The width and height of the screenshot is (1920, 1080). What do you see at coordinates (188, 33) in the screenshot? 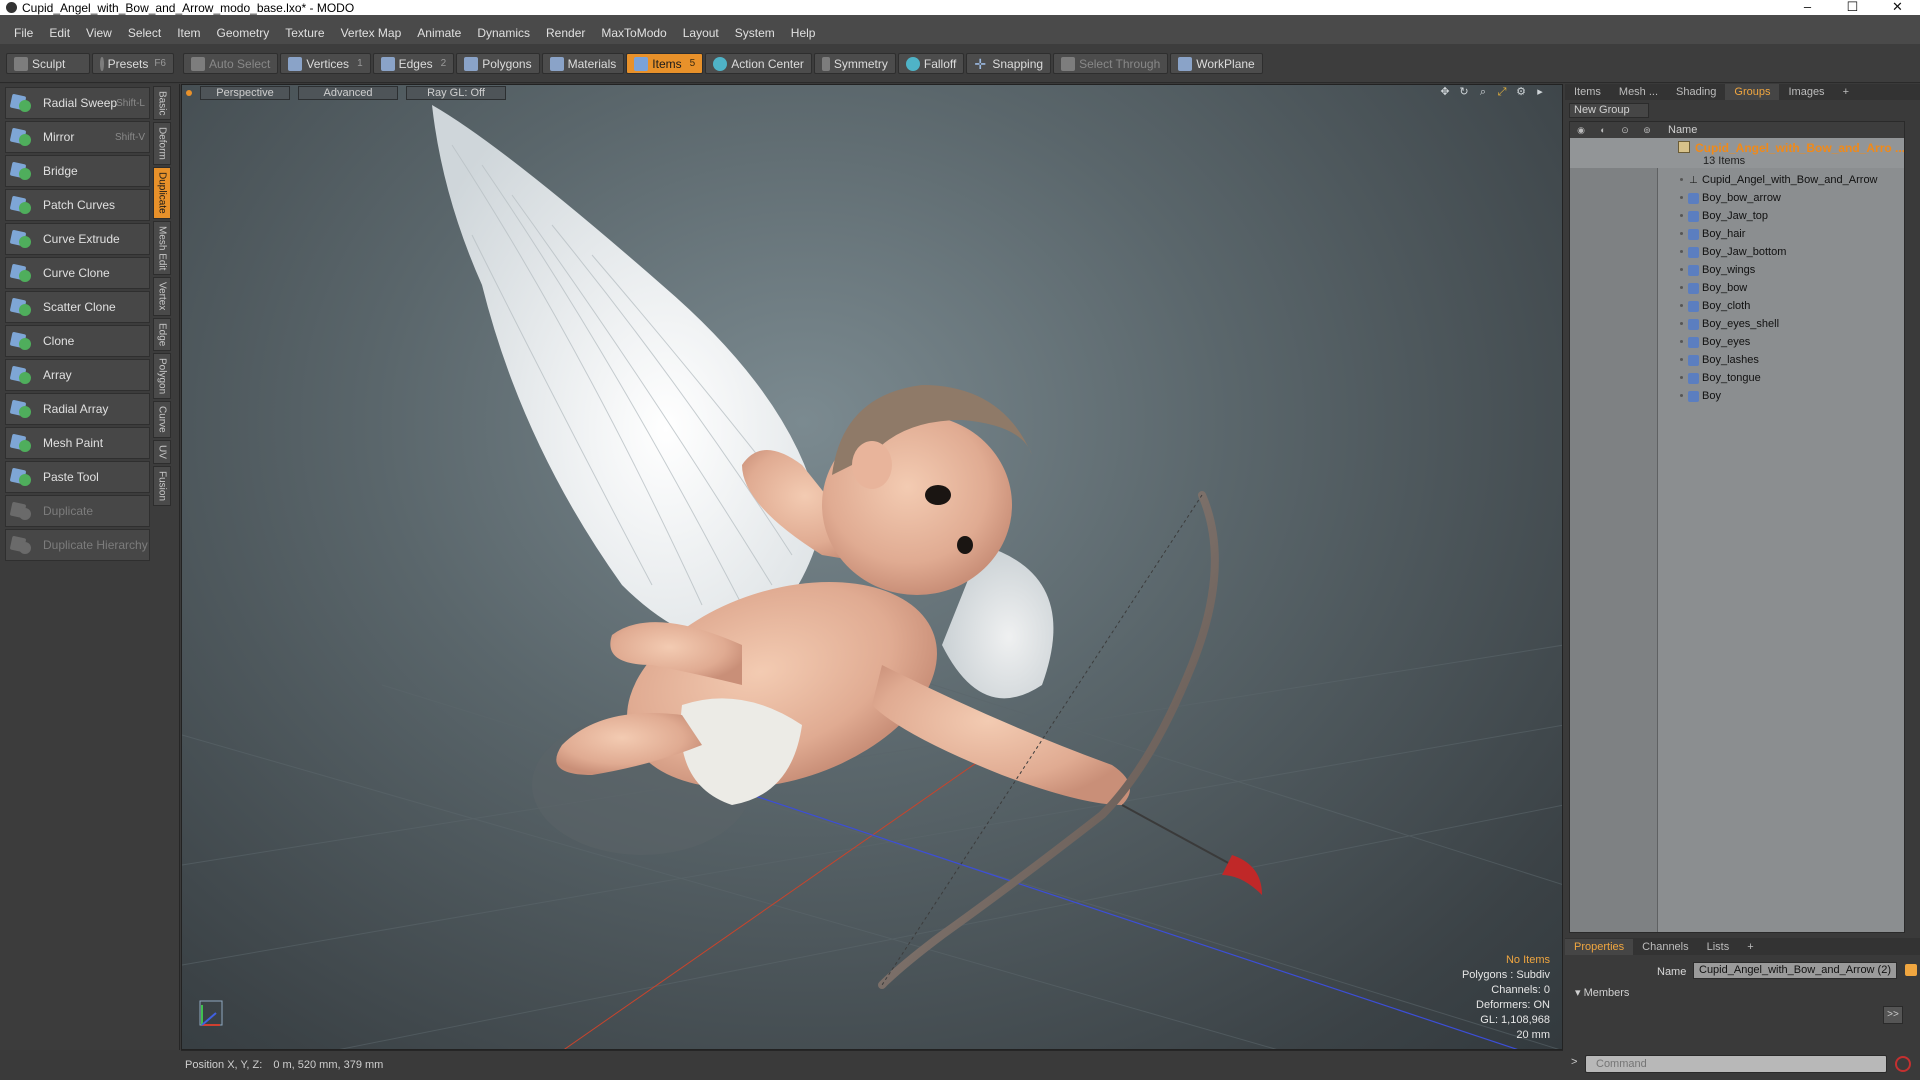
I see `menu-item: Item` at bounding box center [188, 33].